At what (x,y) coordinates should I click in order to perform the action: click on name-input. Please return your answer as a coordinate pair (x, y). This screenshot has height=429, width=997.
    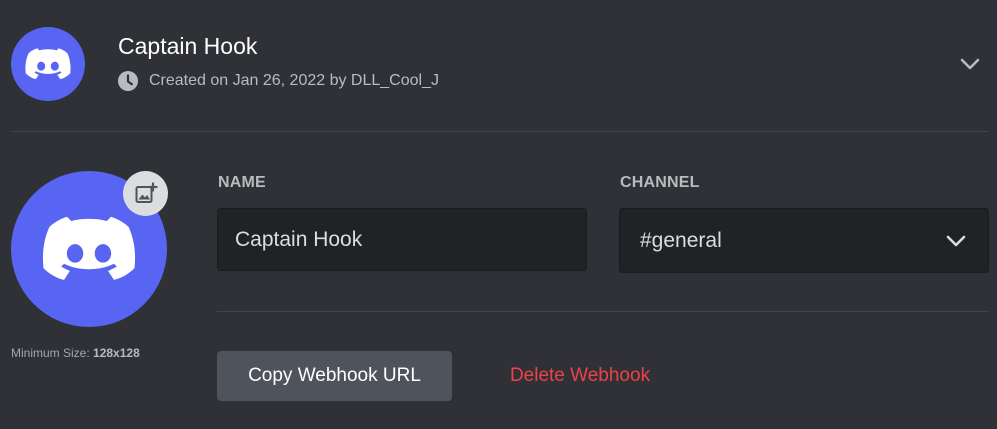
    Looking at the image, I should click on (402, 239).